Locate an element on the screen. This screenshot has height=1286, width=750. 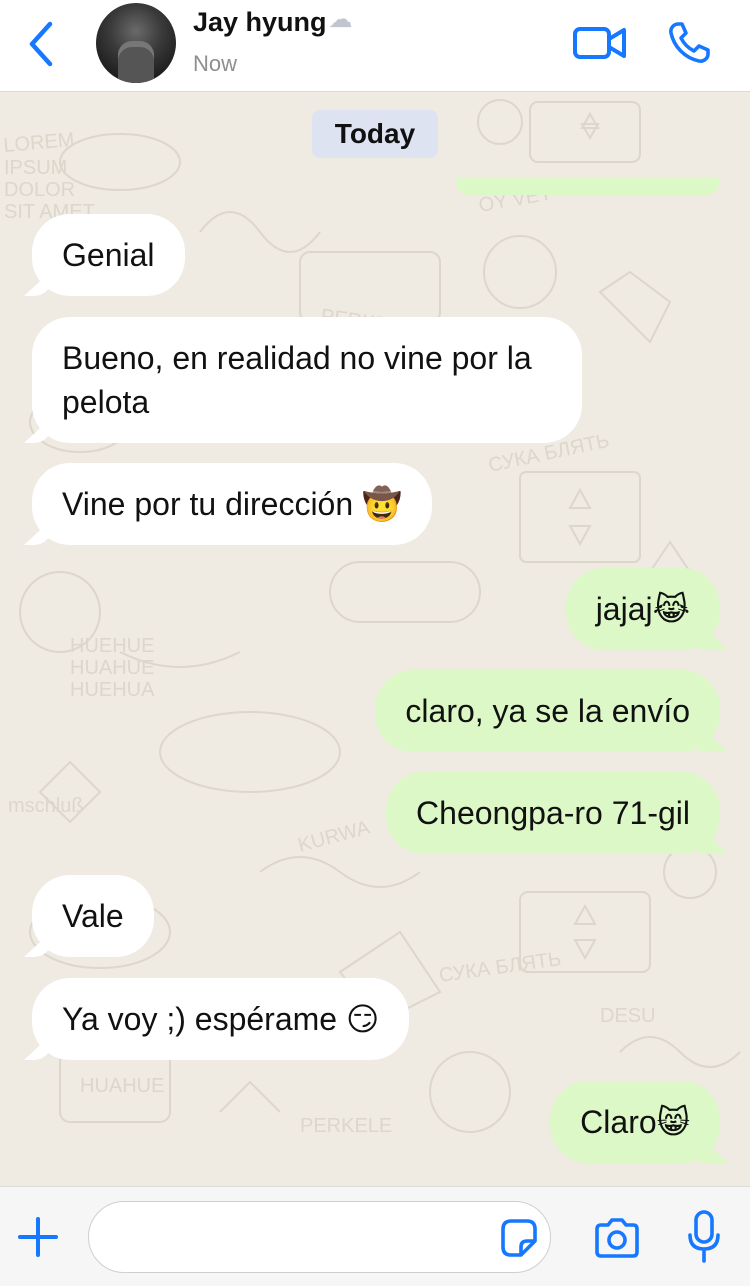
video-call-button is located at coordinates (600, 43).